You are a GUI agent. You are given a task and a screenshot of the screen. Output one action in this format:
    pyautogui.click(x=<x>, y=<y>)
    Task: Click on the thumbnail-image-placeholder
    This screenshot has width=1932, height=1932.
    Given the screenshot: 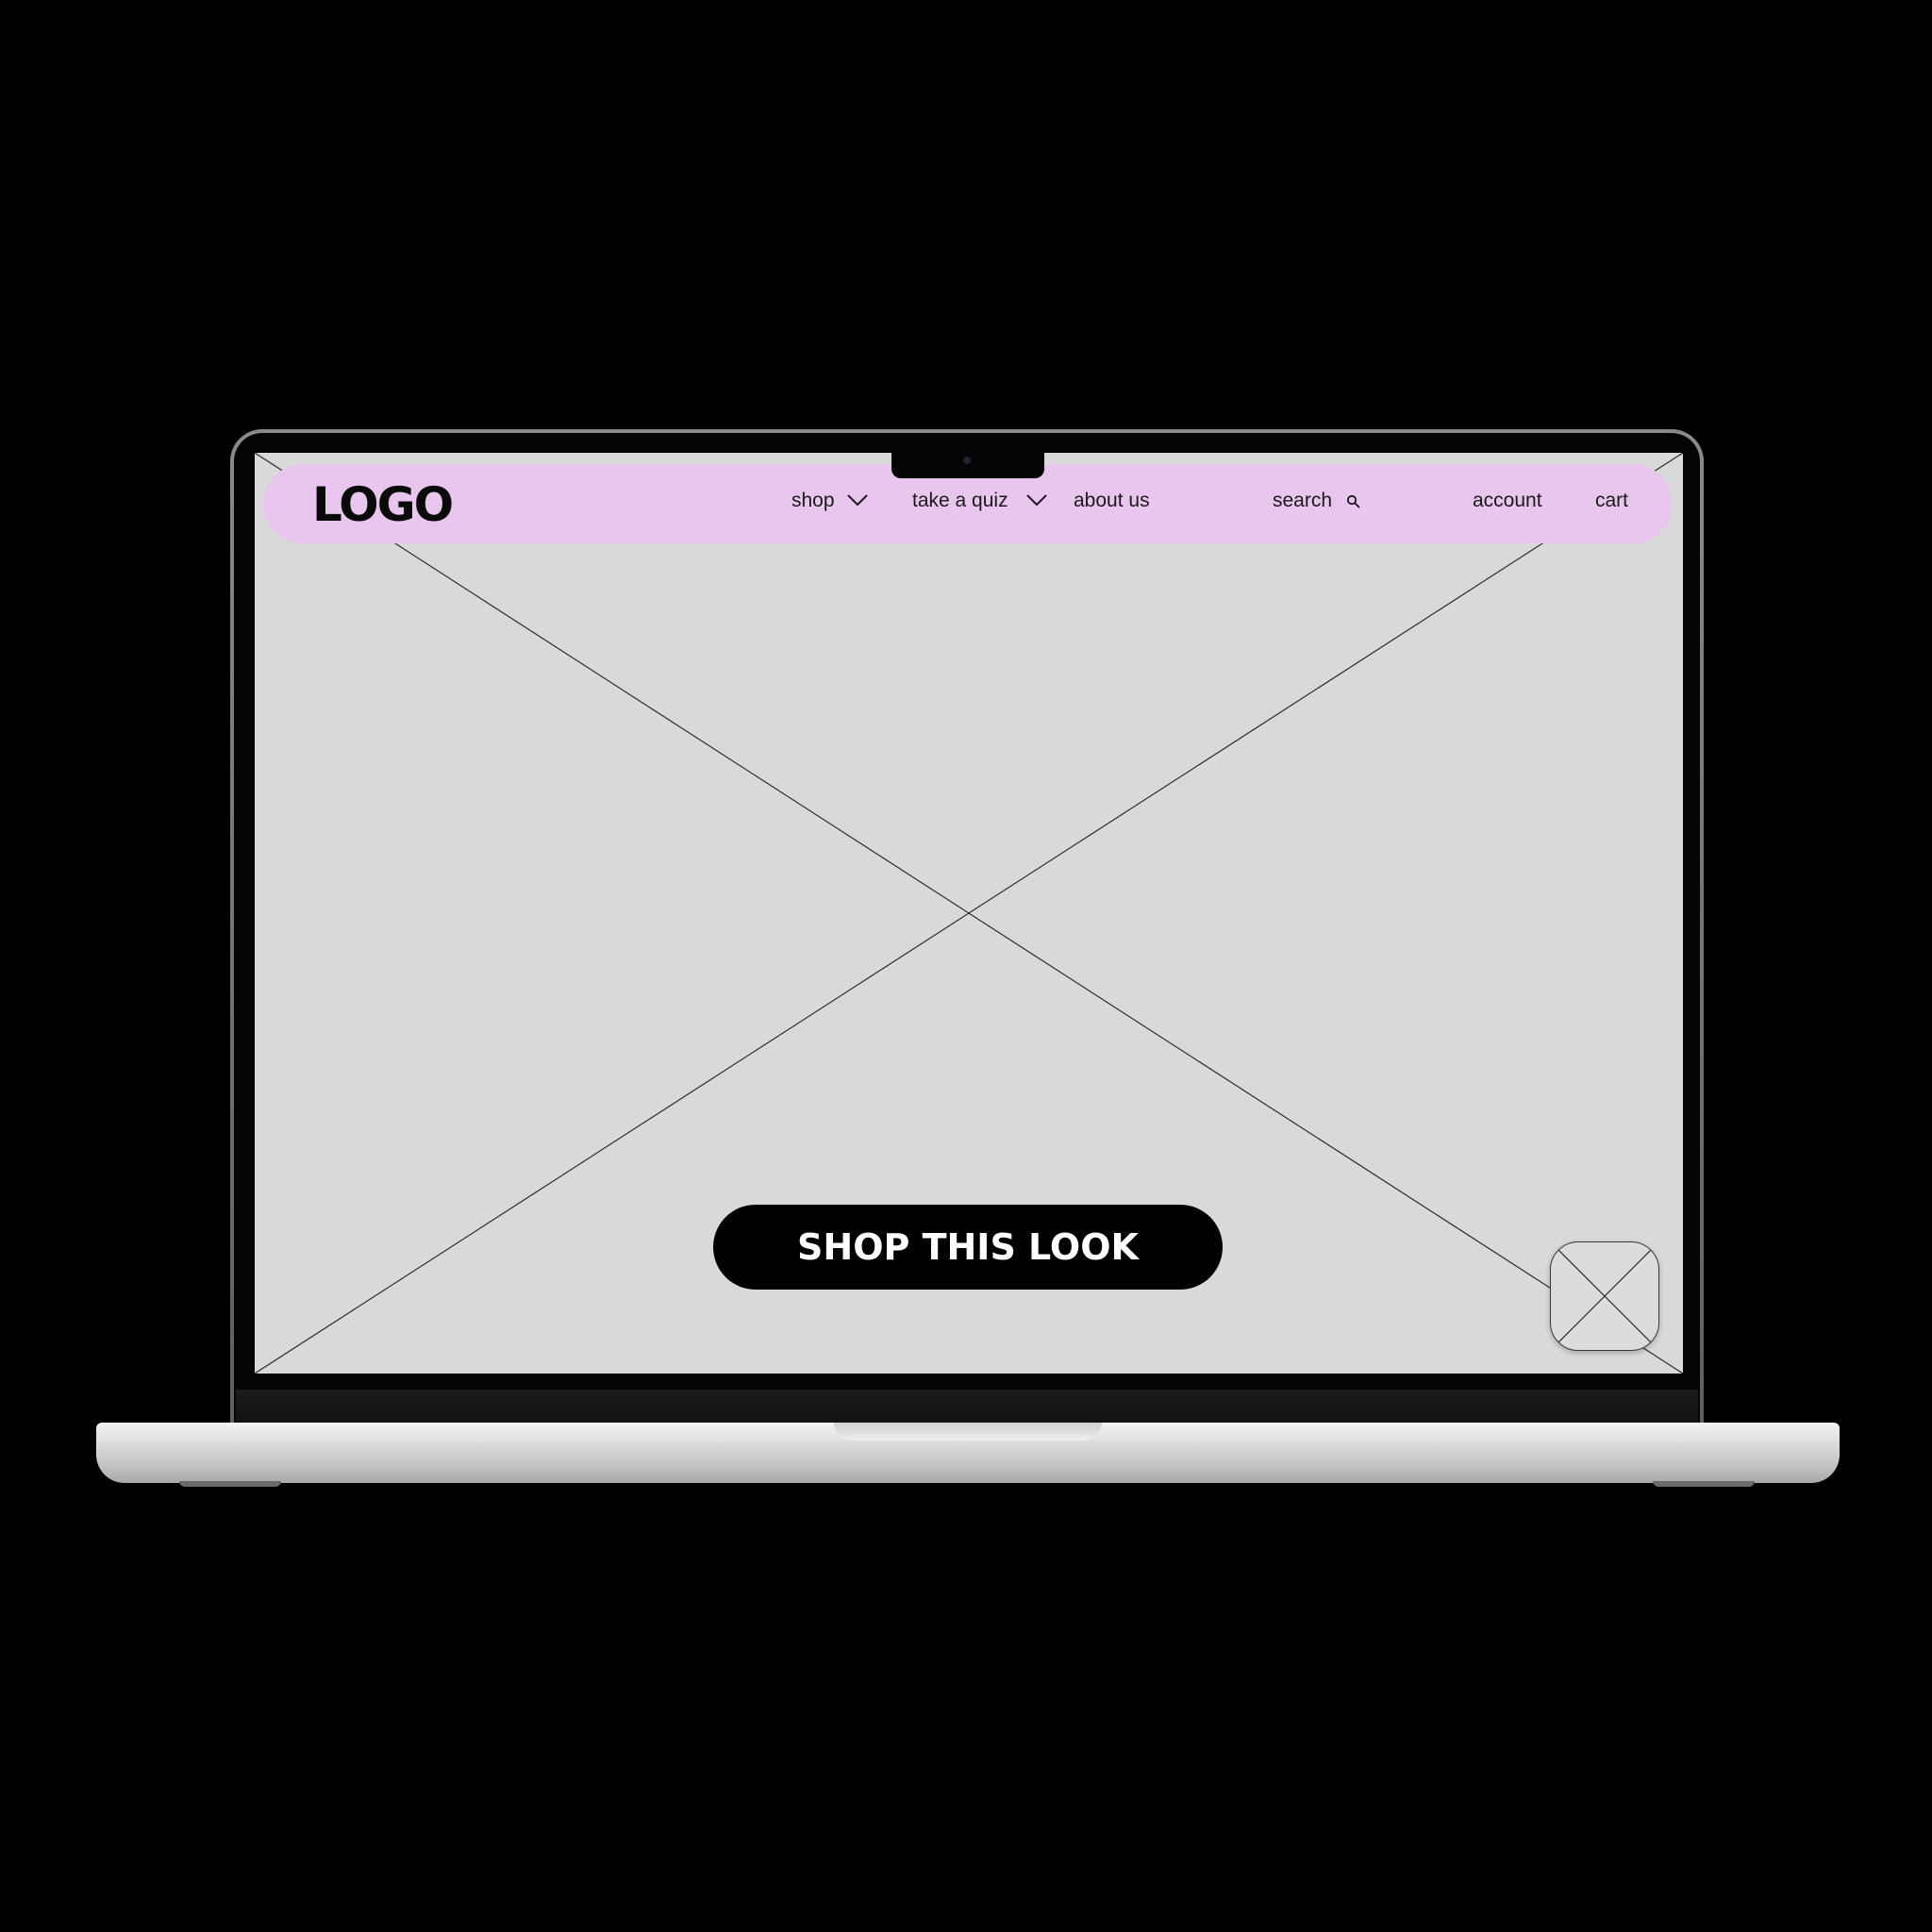 What is the action you would take?
    pyautogui.click(x=1604, y=1296)
    